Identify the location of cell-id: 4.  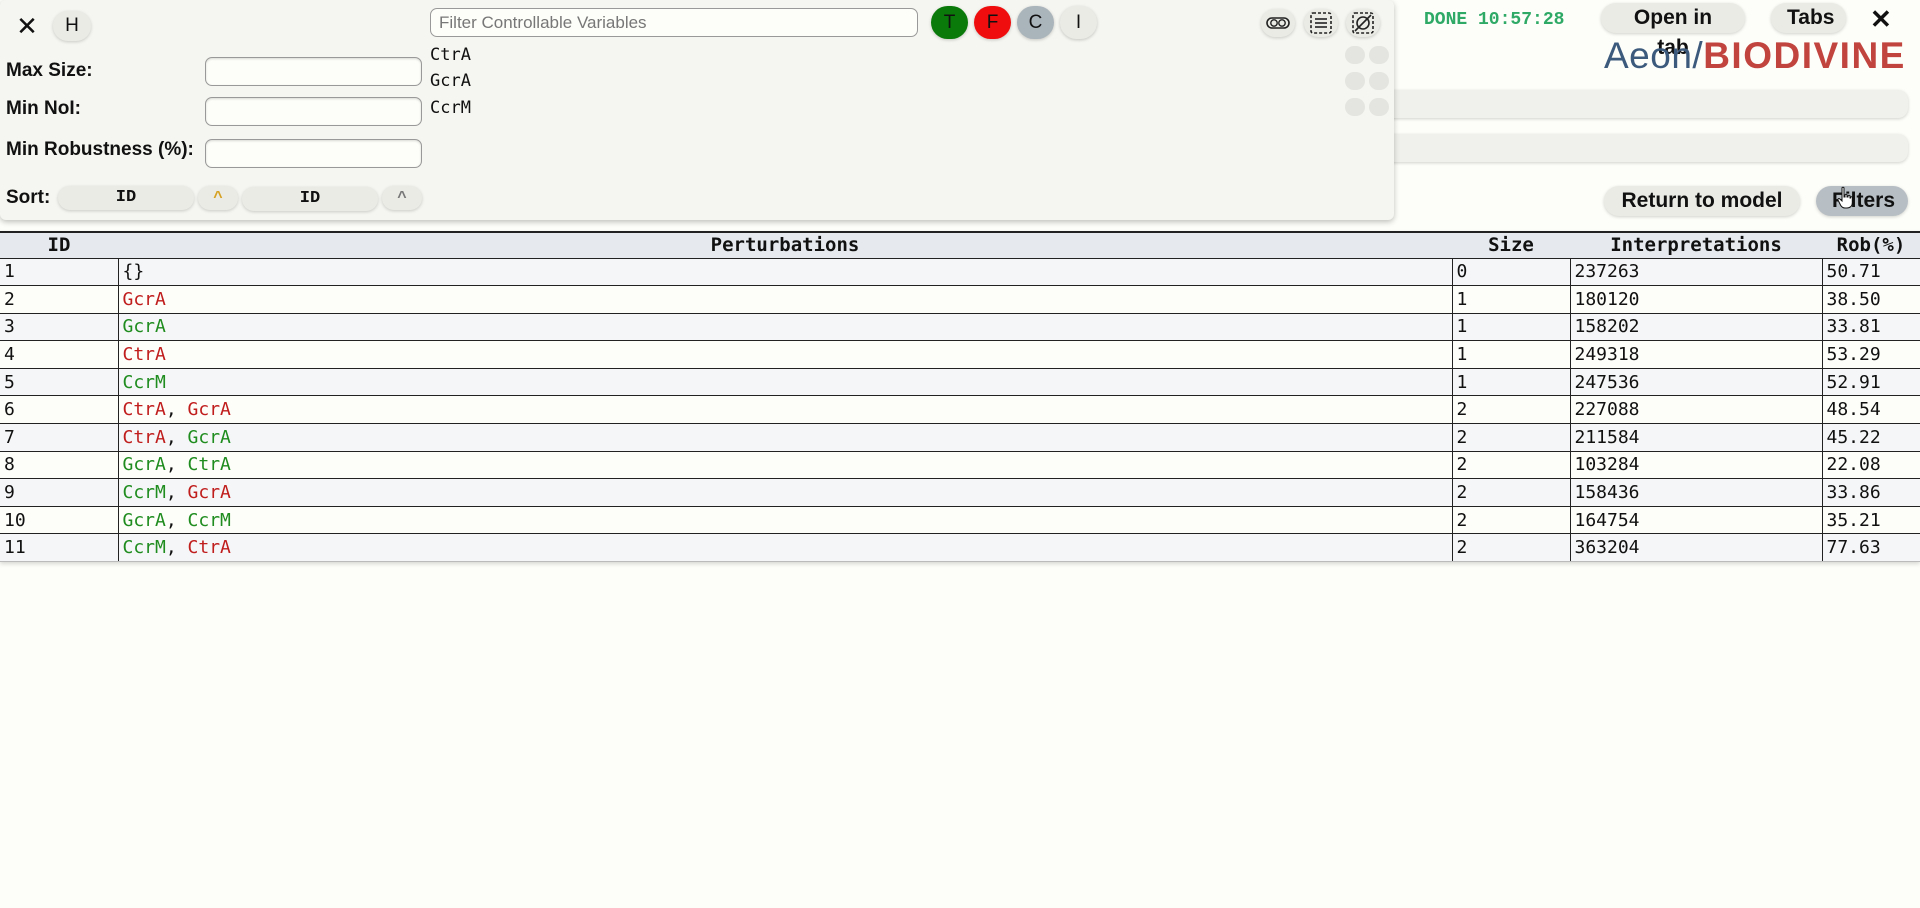
(59, 354).